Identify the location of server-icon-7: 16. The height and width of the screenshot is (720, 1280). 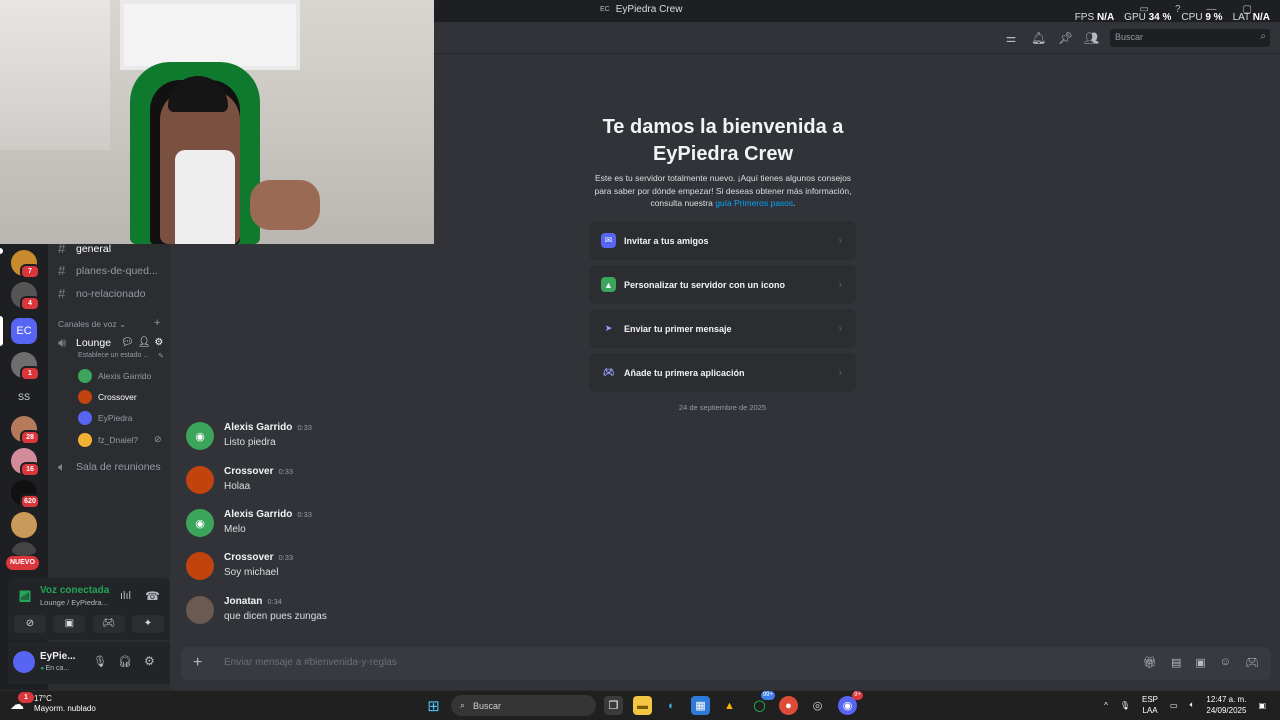
(25, 462).